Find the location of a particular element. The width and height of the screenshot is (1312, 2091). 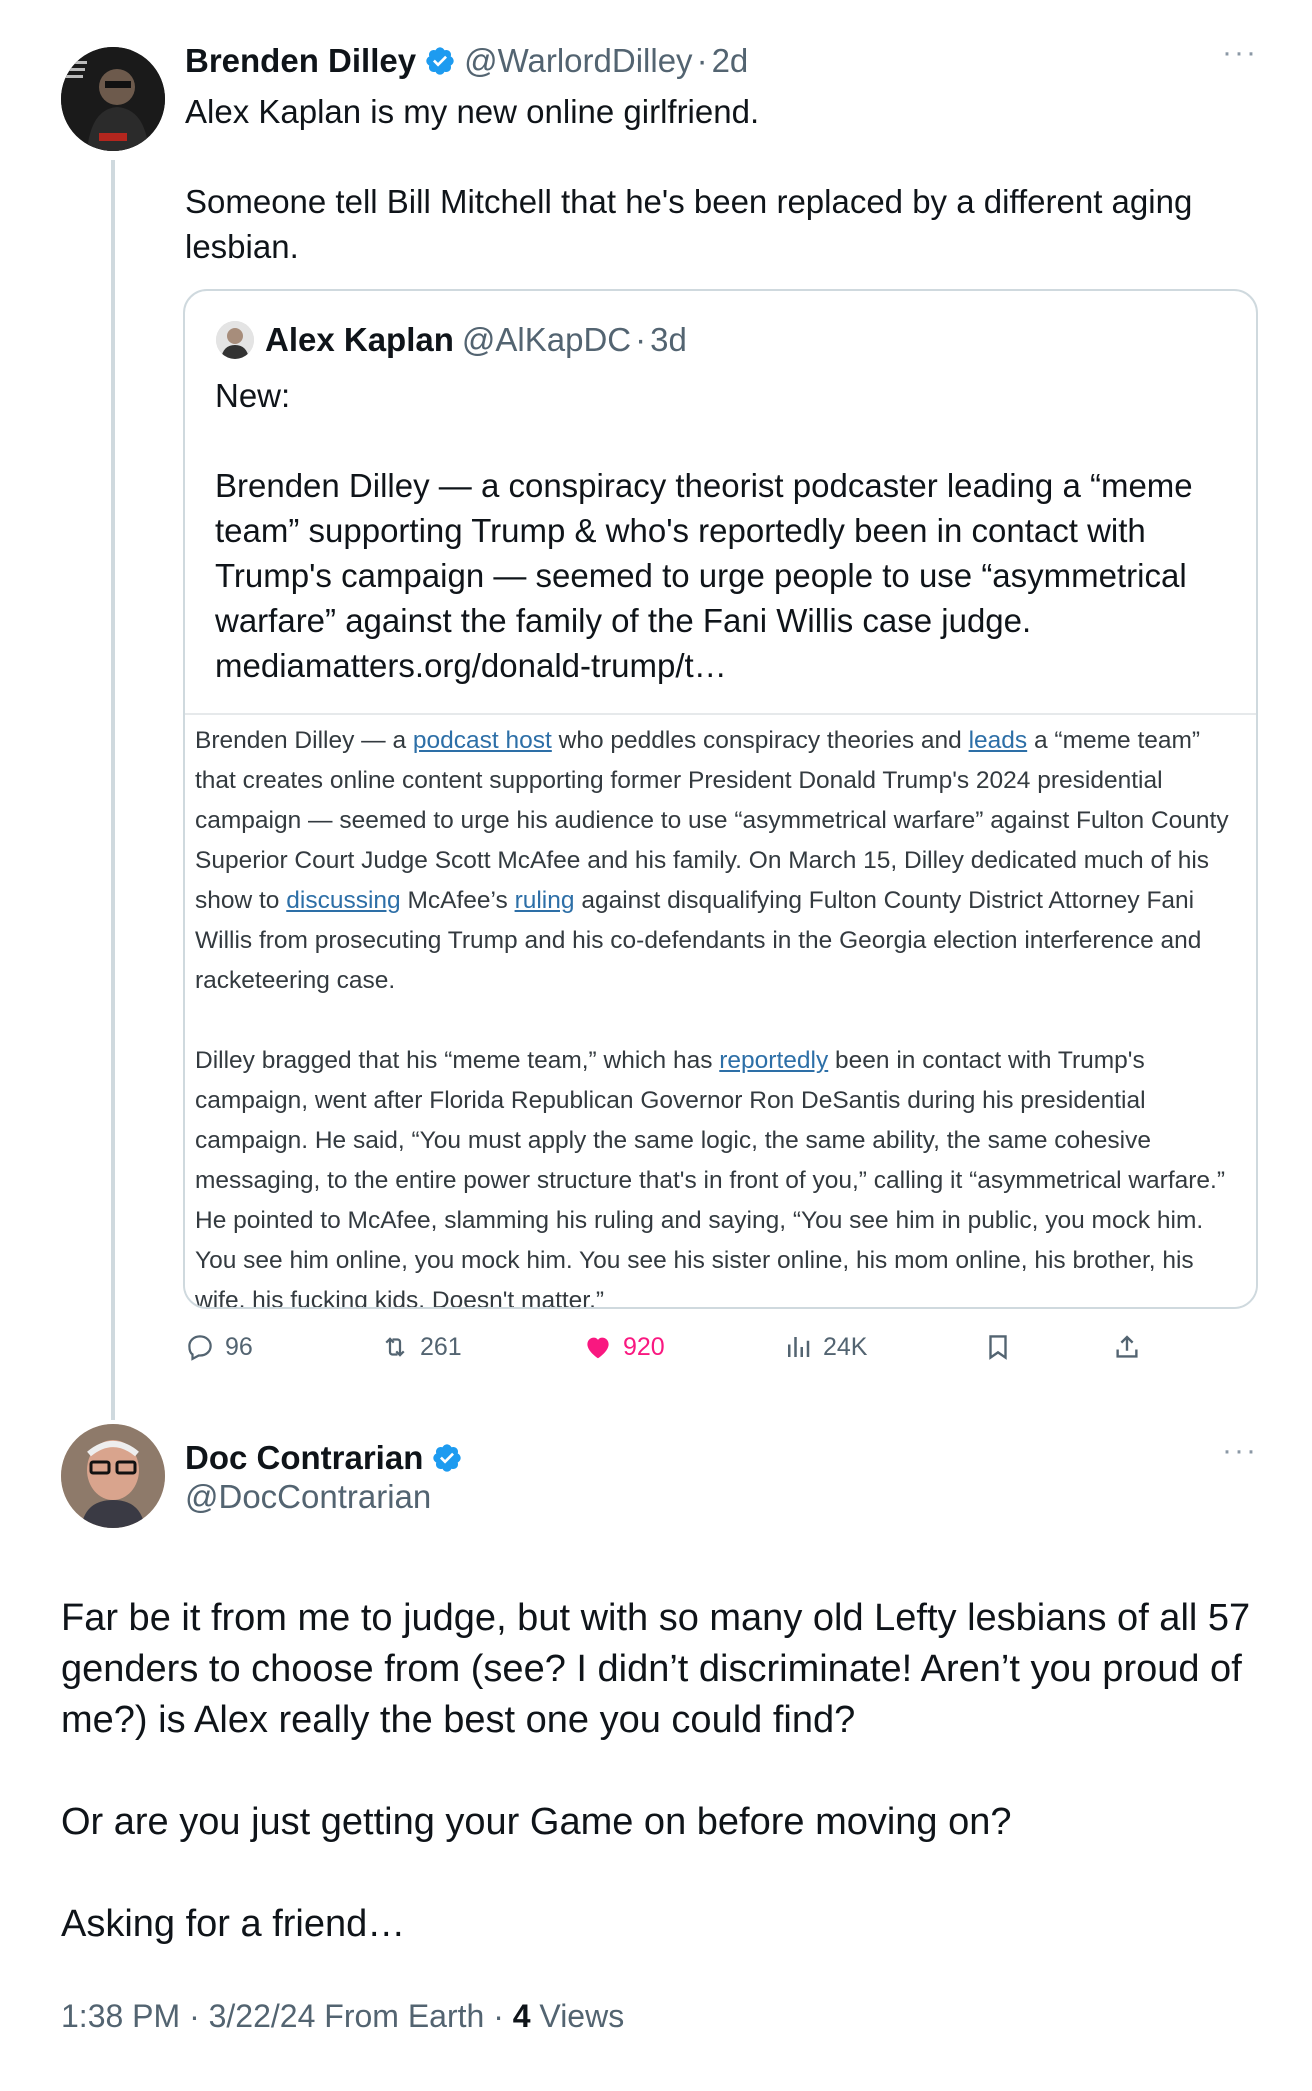

article-link: discussing is located at coordinates (343, 900).